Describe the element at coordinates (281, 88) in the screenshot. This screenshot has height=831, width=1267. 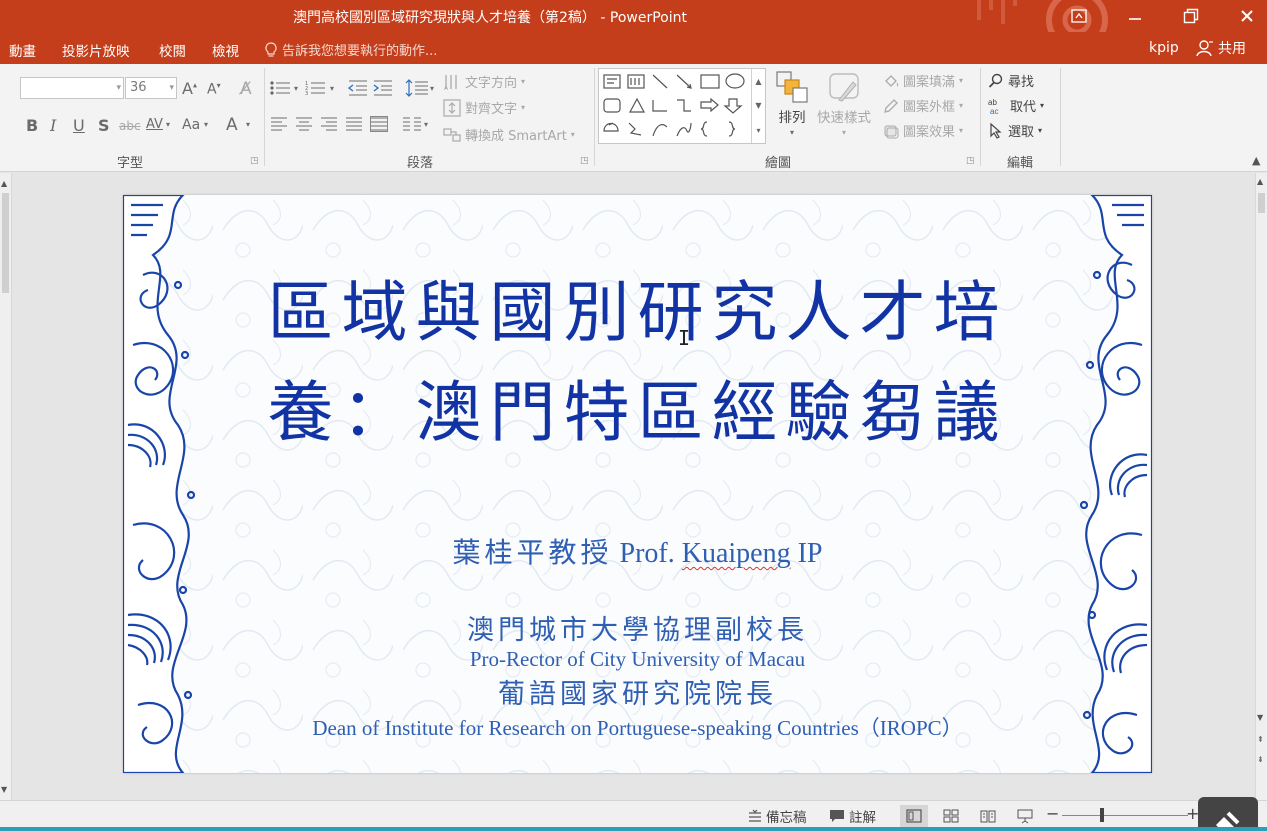
I see `bullets-icon` at that location.